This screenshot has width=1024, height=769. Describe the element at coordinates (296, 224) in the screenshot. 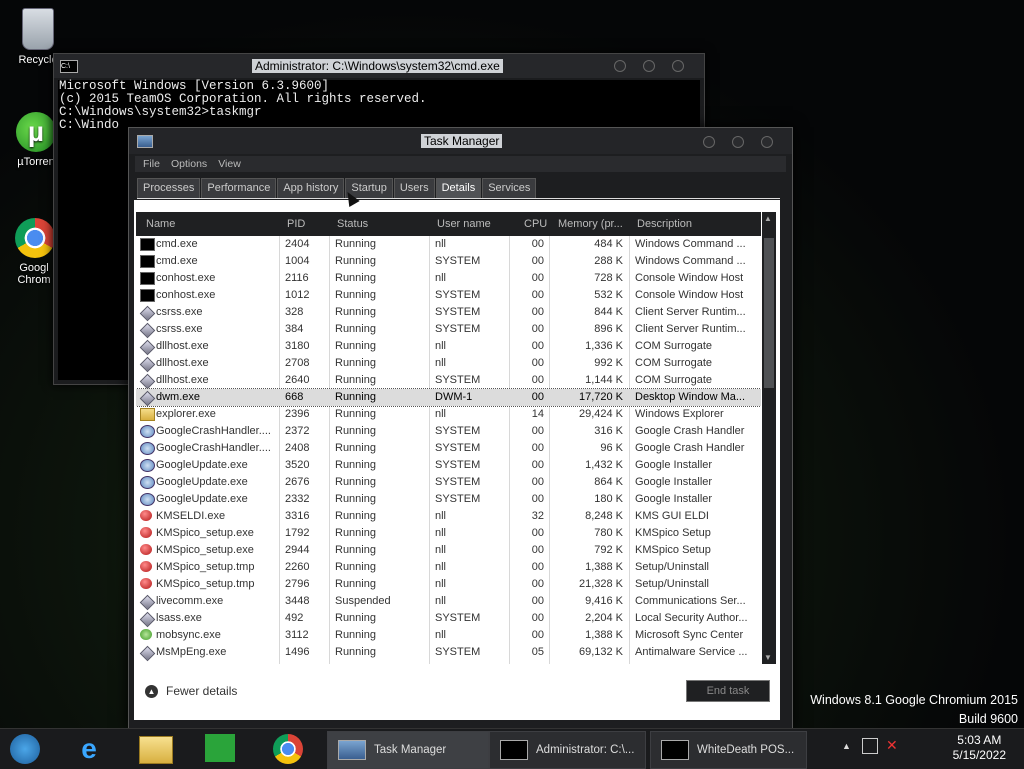

I see `column-header-pid: PID` at that location.